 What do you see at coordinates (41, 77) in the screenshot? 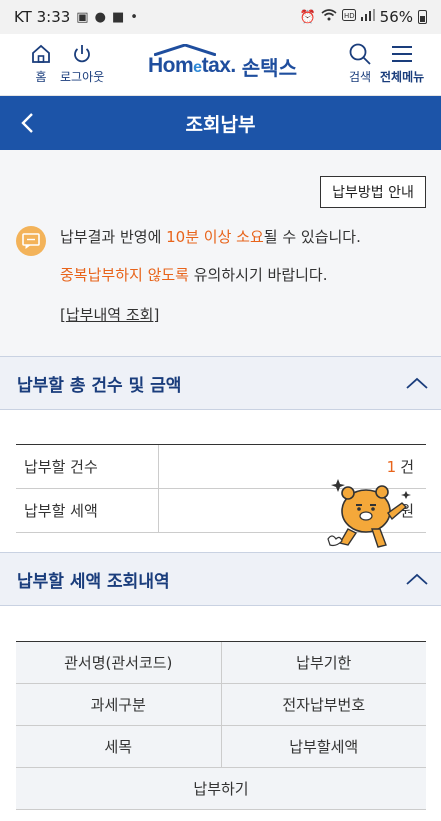
I see `home-label: 홈` at bounding box center [41, 77].